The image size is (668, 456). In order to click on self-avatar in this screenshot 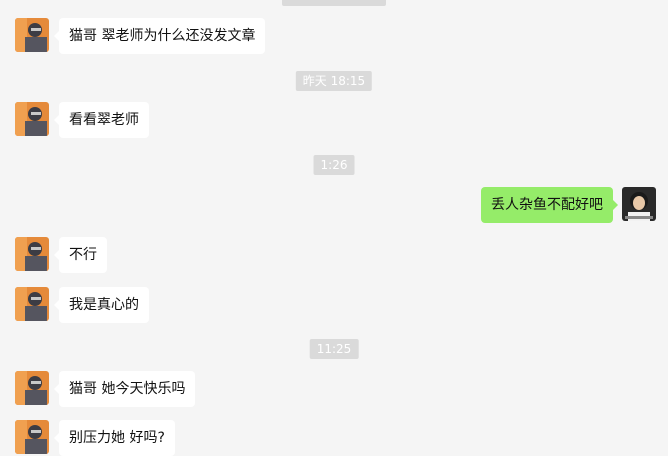, I will do `click(639, 204)`.